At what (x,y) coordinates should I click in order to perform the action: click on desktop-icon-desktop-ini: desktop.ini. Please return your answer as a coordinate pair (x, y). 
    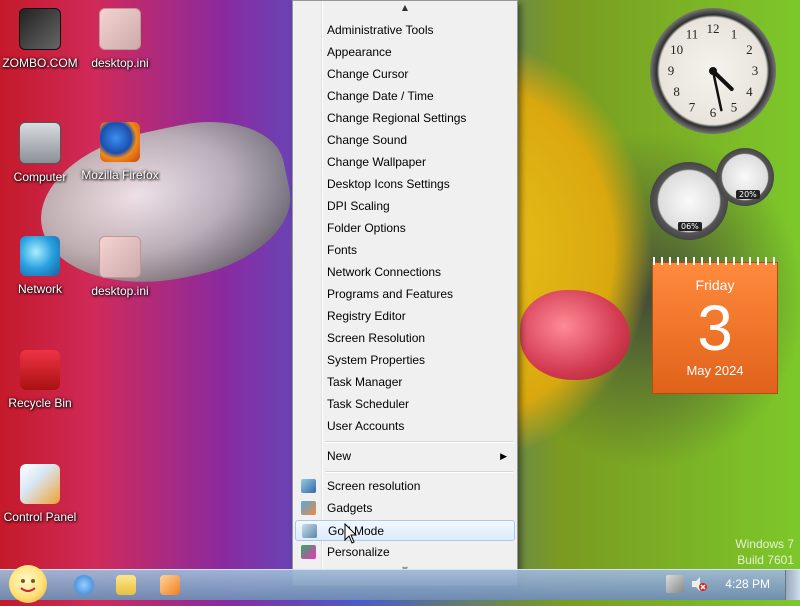
    Looking at the image, I should click on (120, 39).